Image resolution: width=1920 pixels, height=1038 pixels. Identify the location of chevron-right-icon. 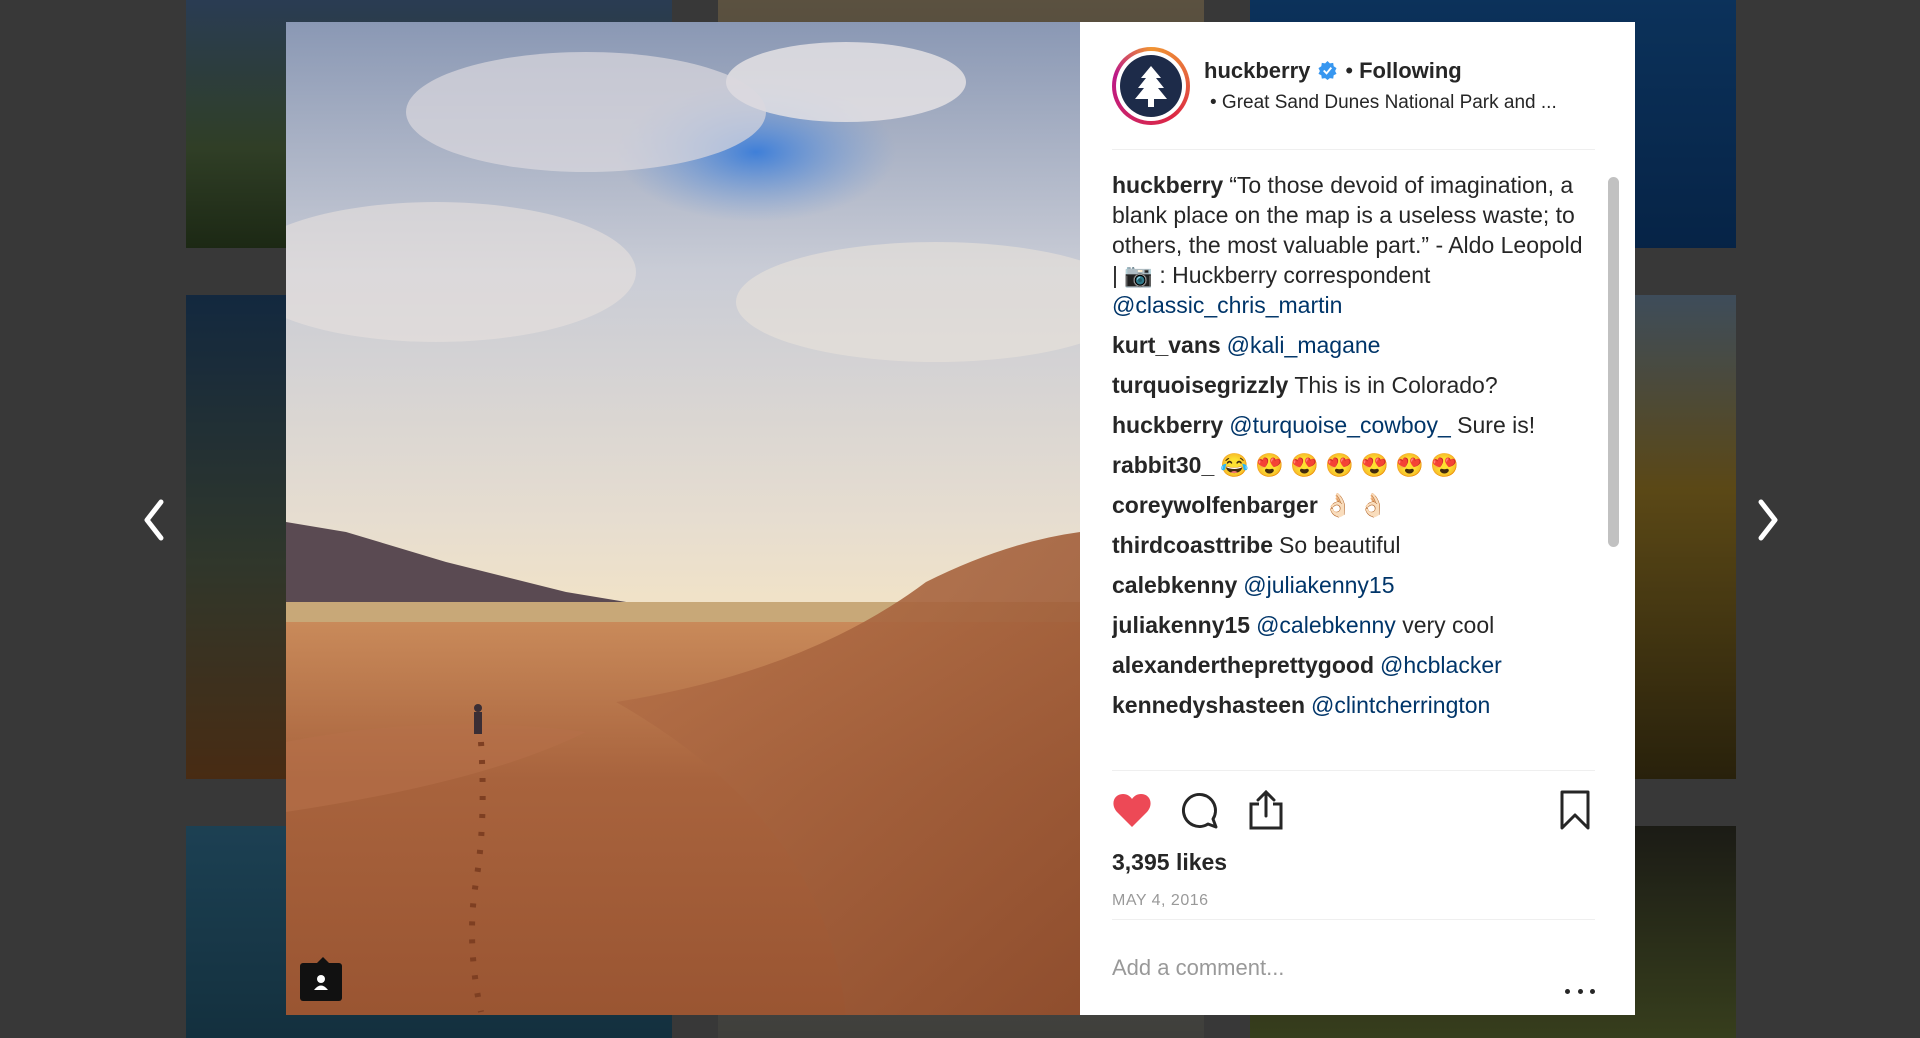
(1768, 520).